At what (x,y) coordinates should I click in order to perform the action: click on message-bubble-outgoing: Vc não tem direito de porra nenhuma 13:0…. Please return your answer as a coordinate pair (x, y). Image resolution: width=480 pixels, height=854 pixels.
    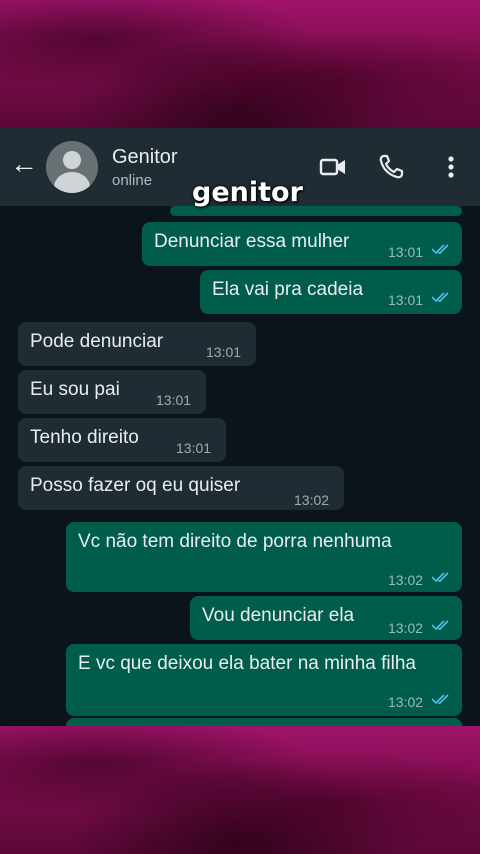
    Looking at the image, I should click on (264, 557).